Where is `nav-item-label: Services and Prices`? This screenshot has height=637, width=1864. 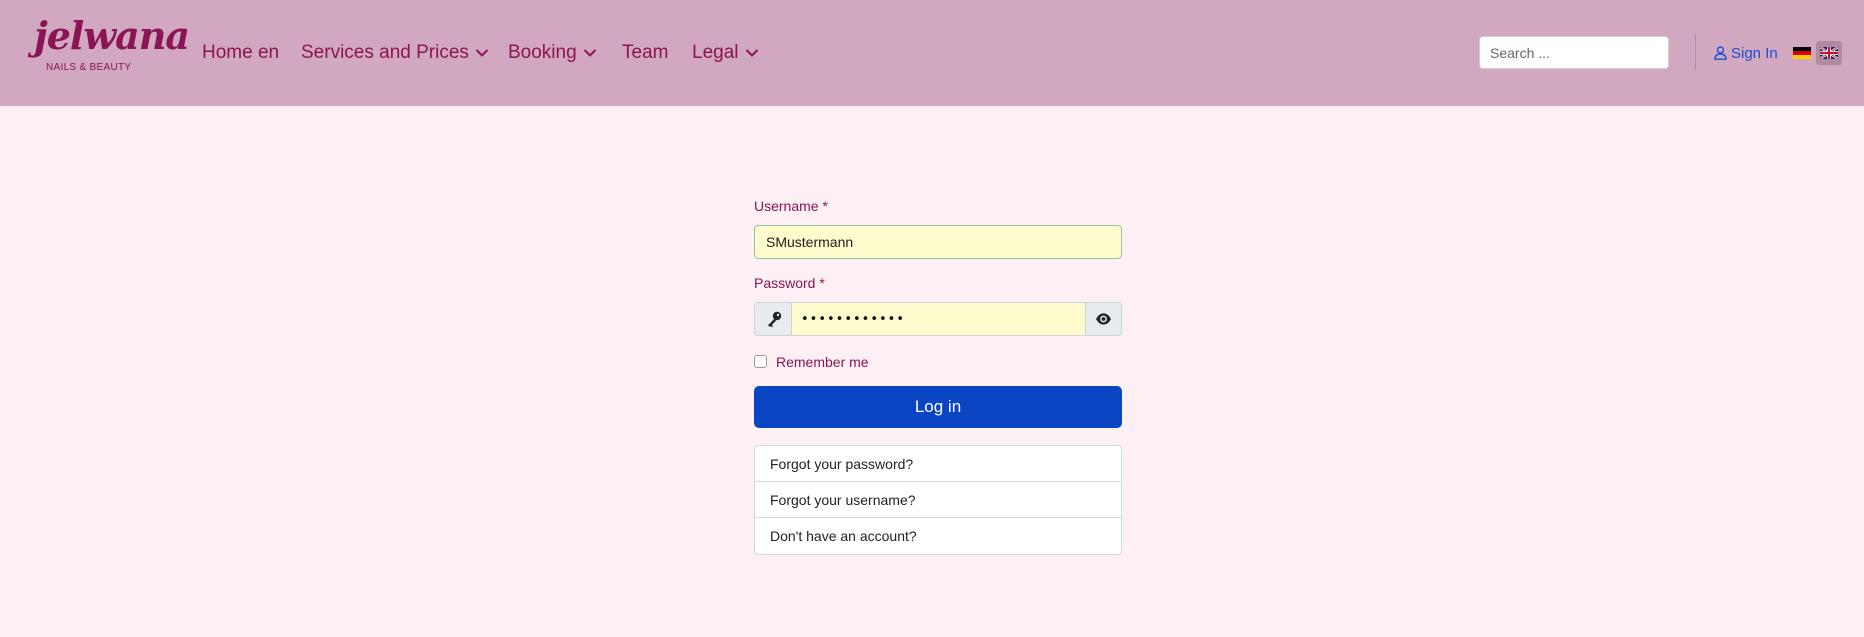 nav-item-label: Services and Prices is located at coordinates (385, 52).